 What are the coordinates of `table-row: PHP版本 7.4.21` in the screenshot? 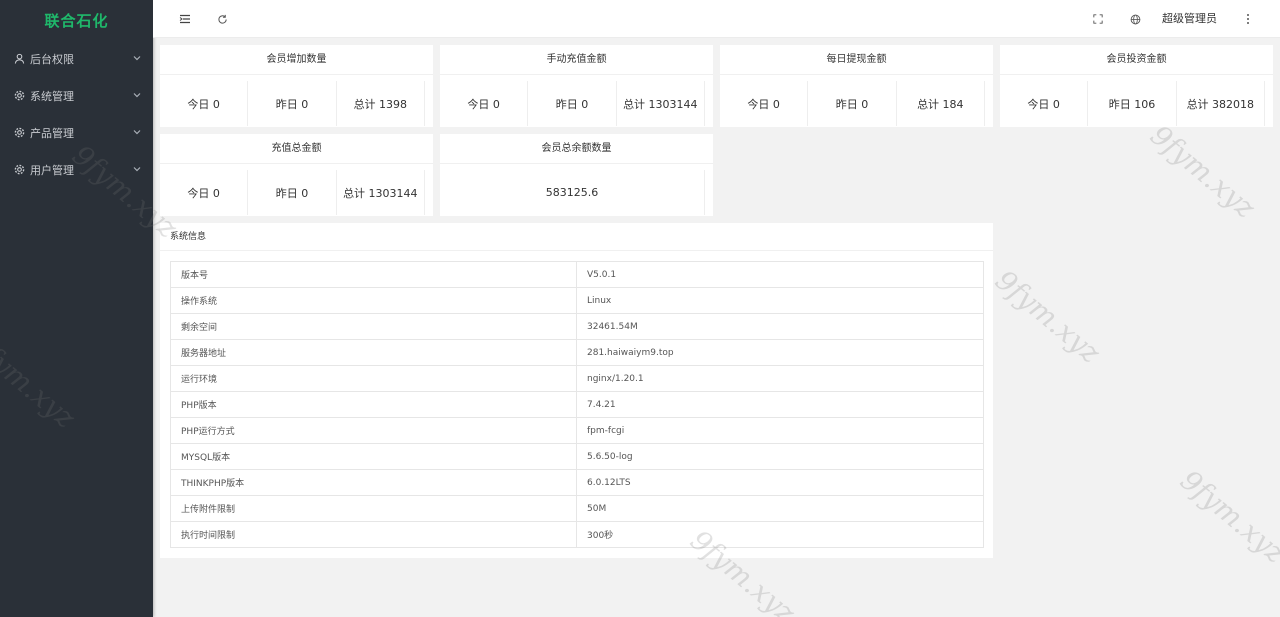 It's located at (577, 404).